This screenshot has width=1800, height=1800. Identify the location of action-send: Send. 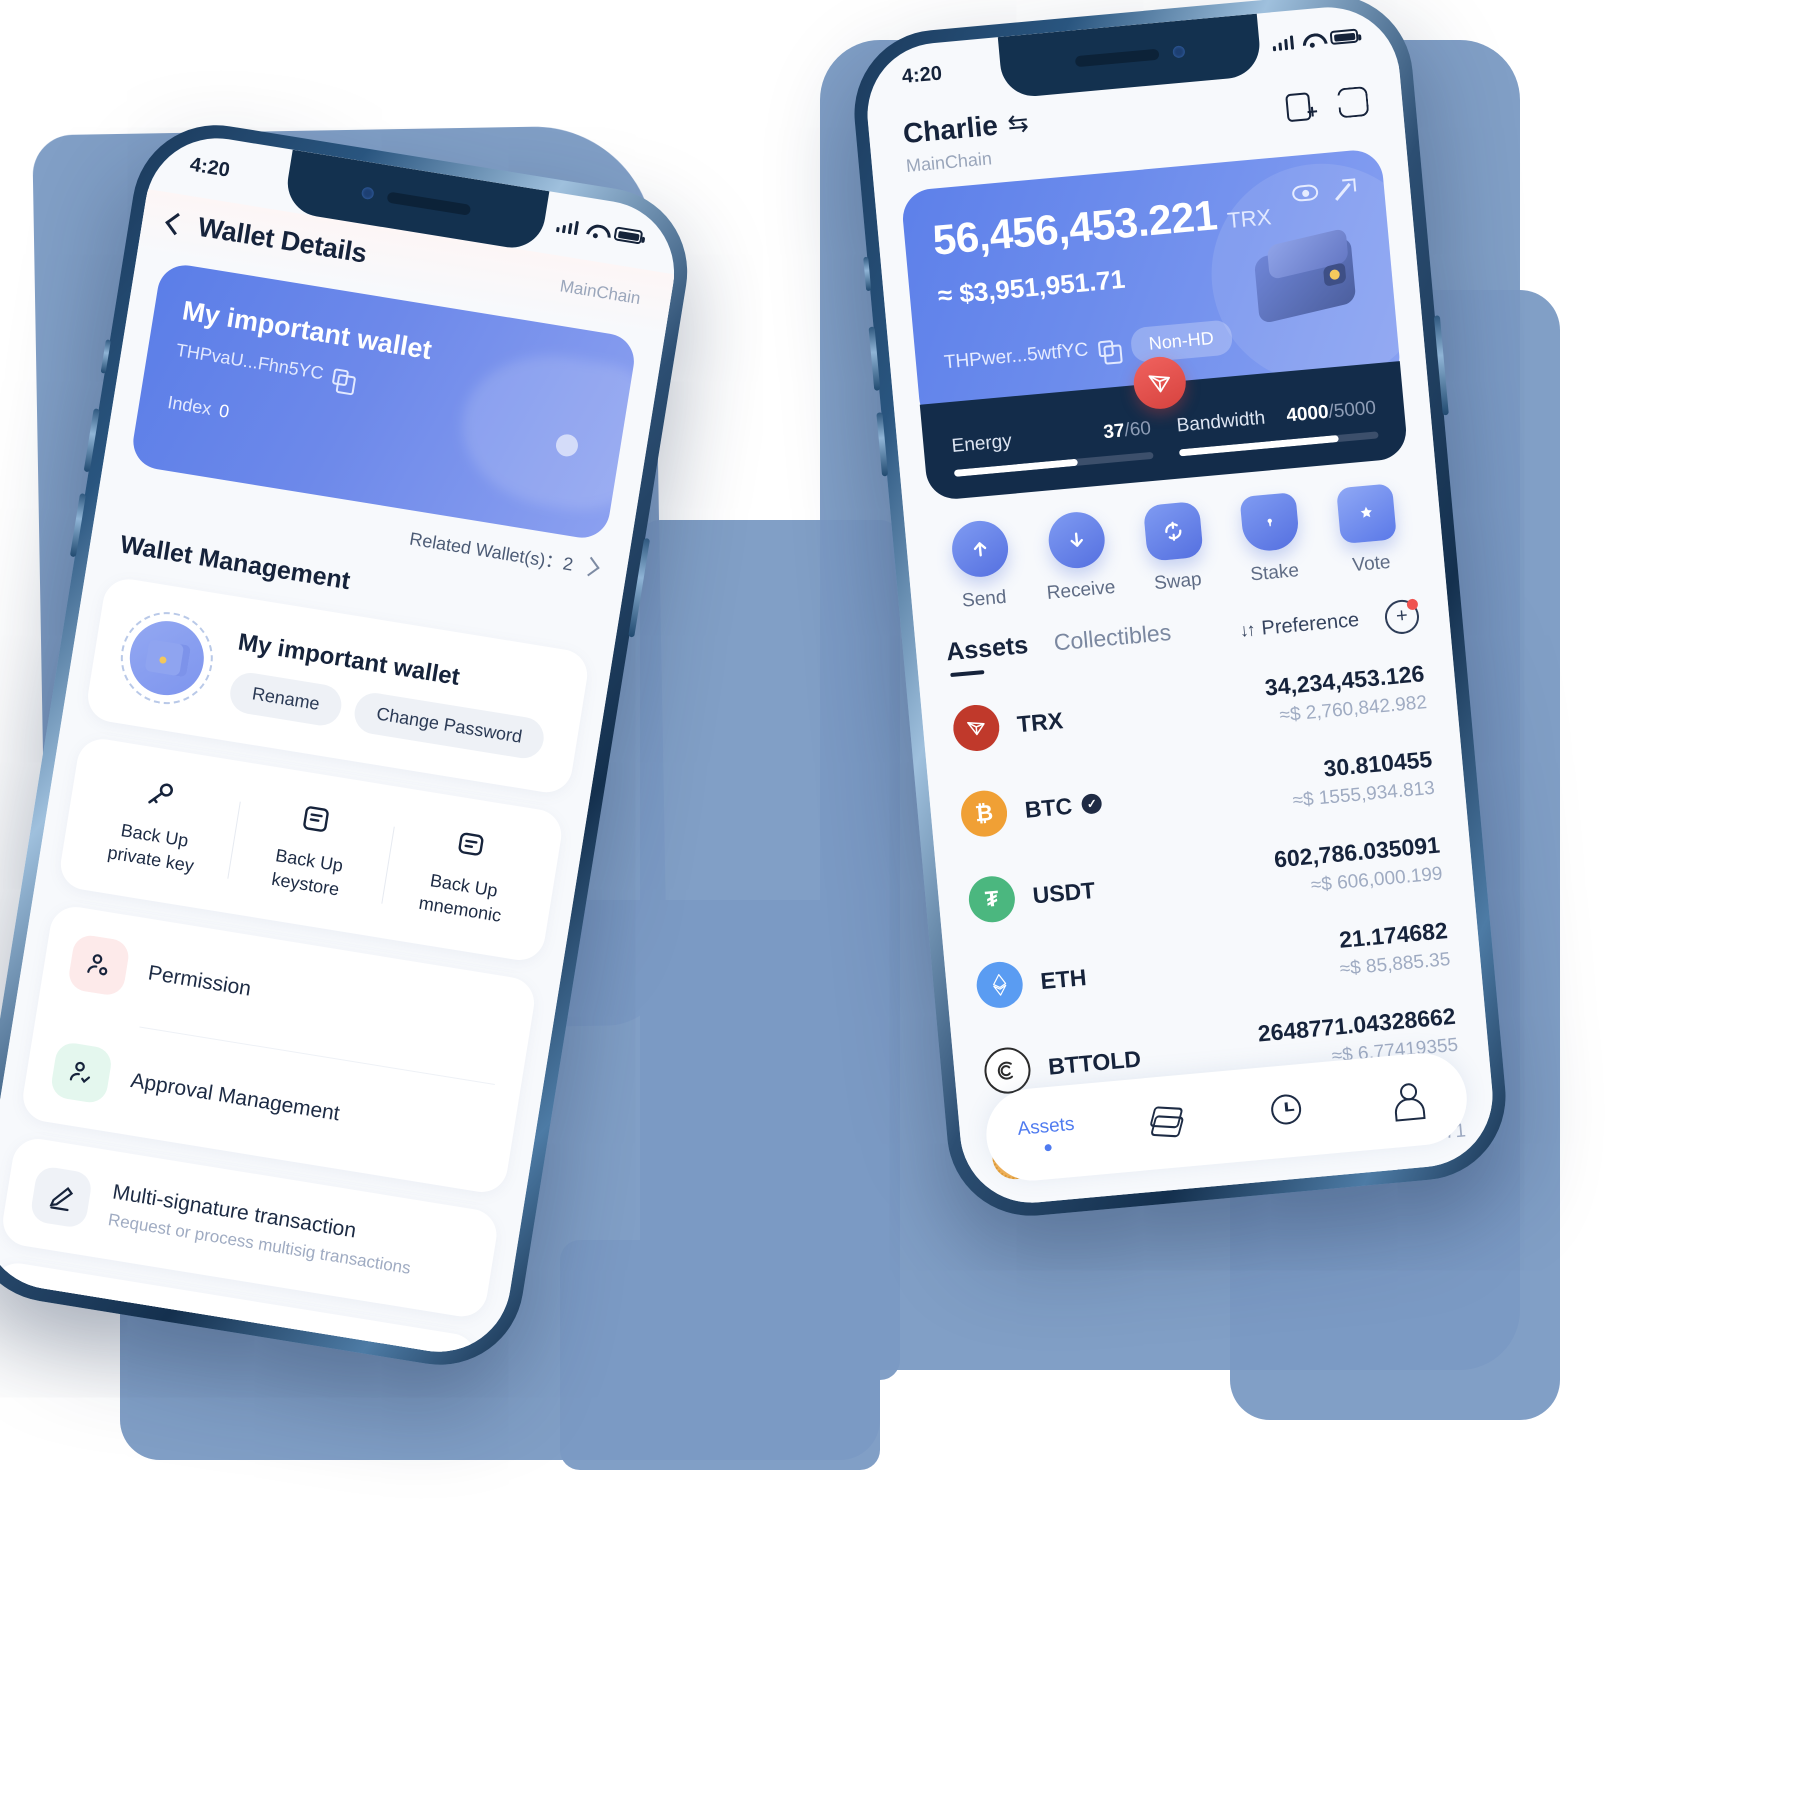
(981, 566).